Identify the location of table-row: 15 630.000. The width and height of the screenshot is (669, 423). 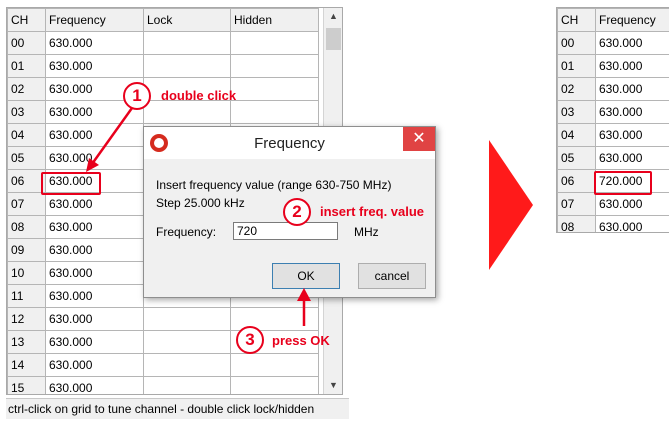
(163, 385).